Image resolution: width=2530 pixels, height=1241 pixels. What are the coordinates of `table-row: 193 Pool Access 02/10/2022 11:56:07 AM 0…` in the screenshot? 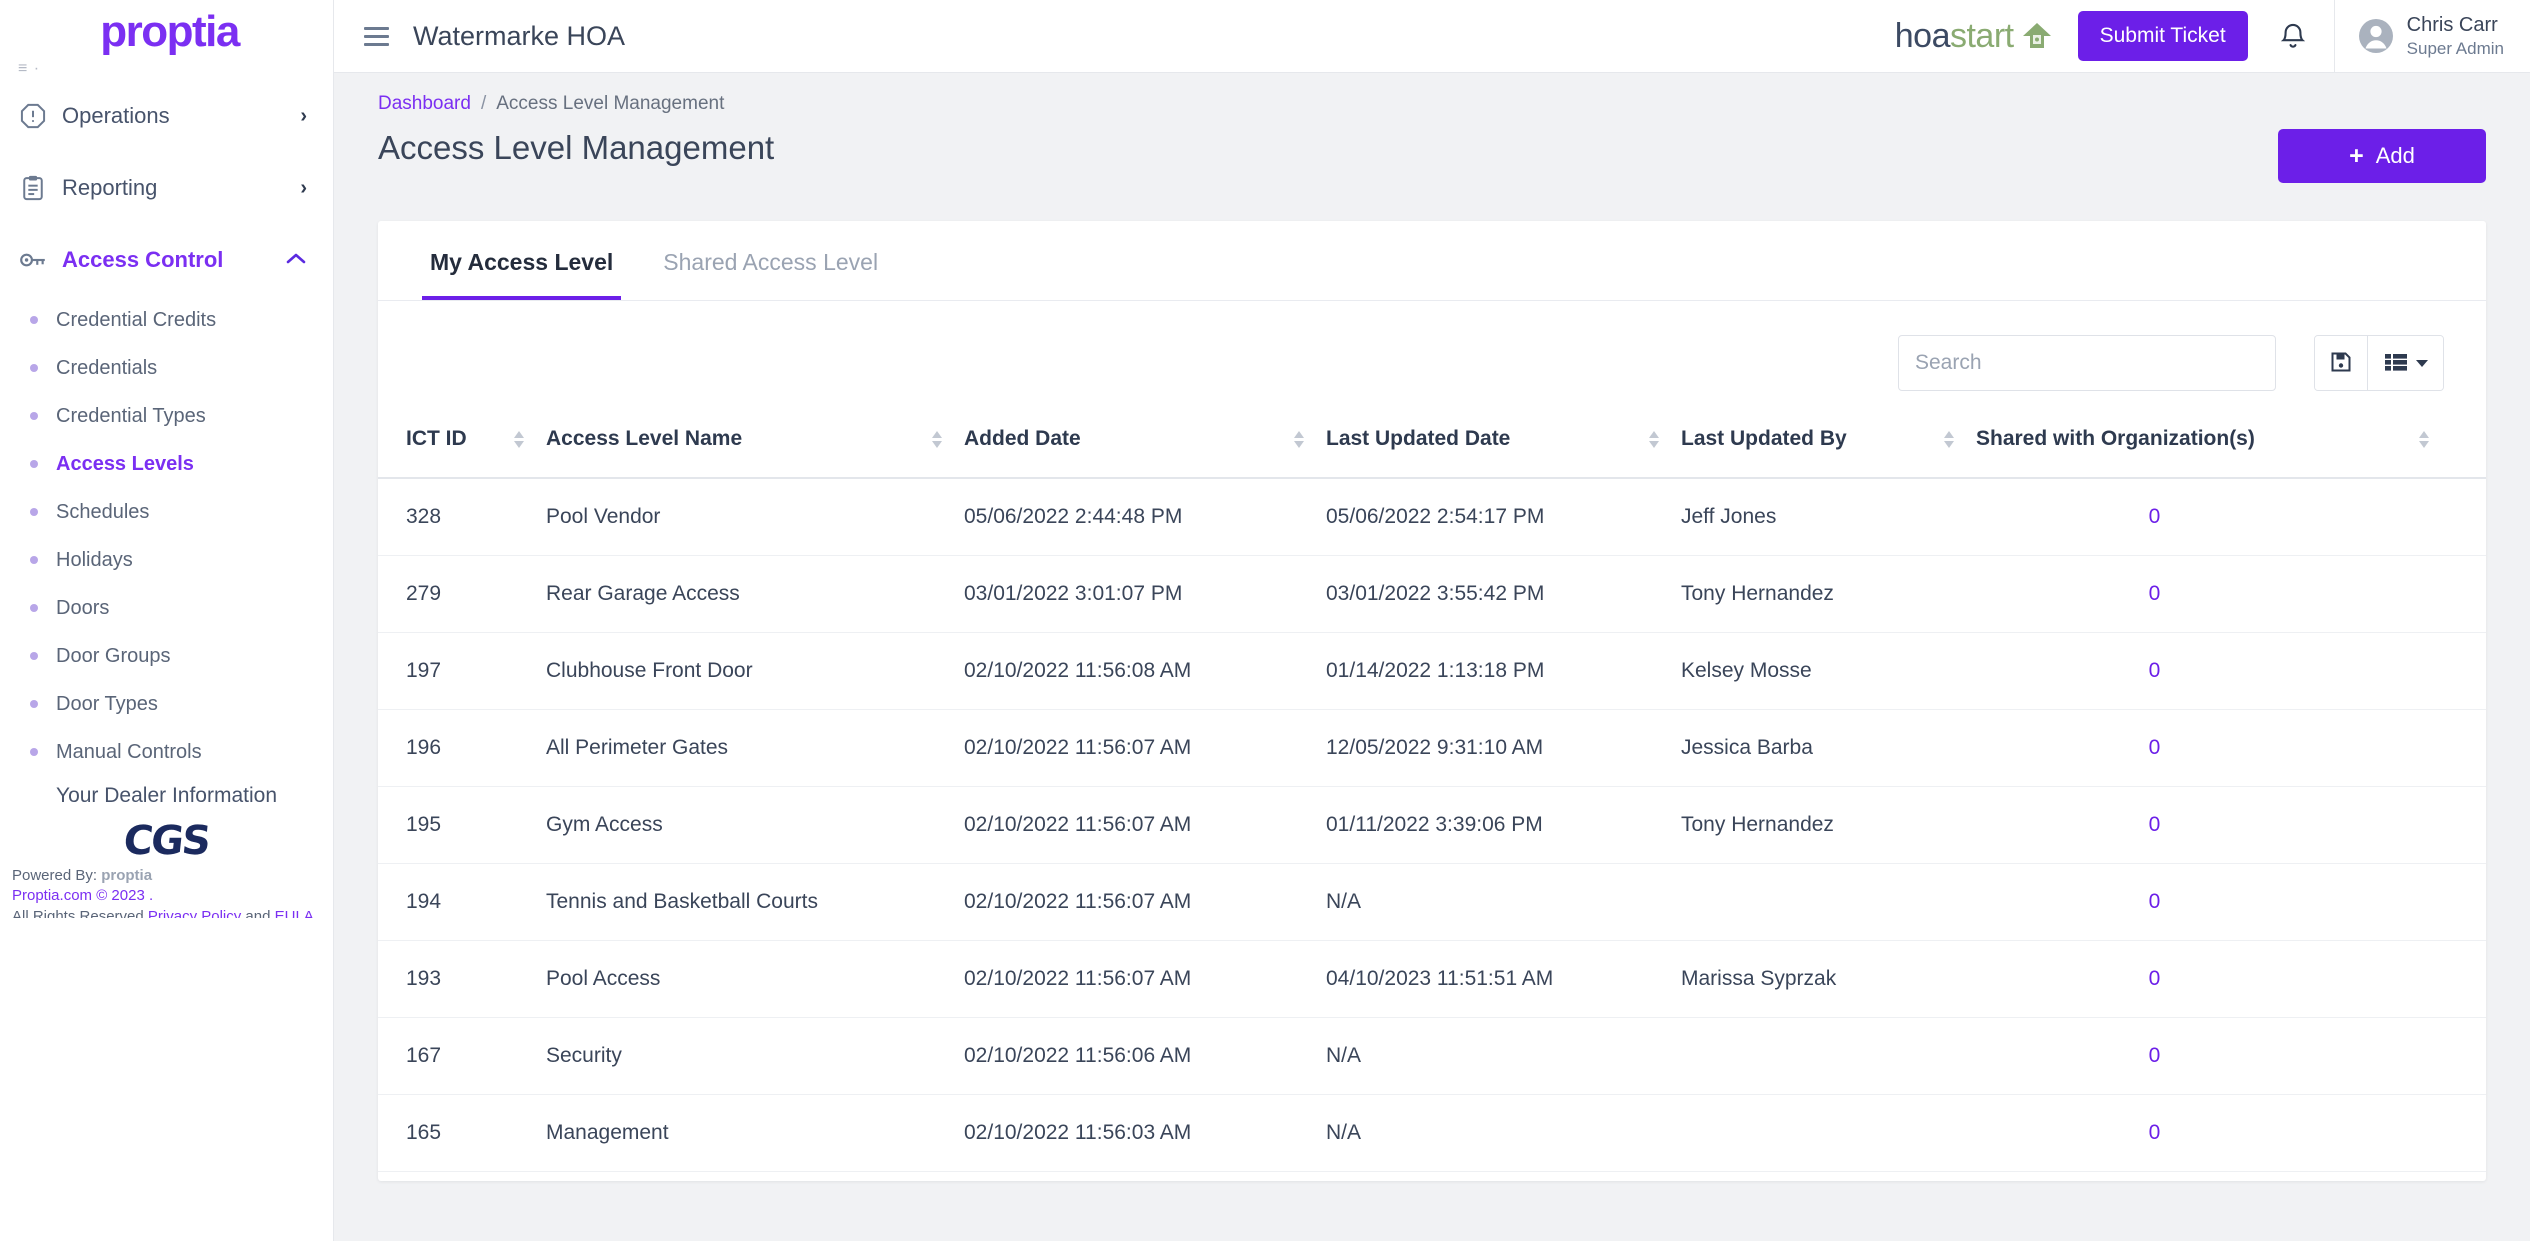 It's located at (1432, 979).